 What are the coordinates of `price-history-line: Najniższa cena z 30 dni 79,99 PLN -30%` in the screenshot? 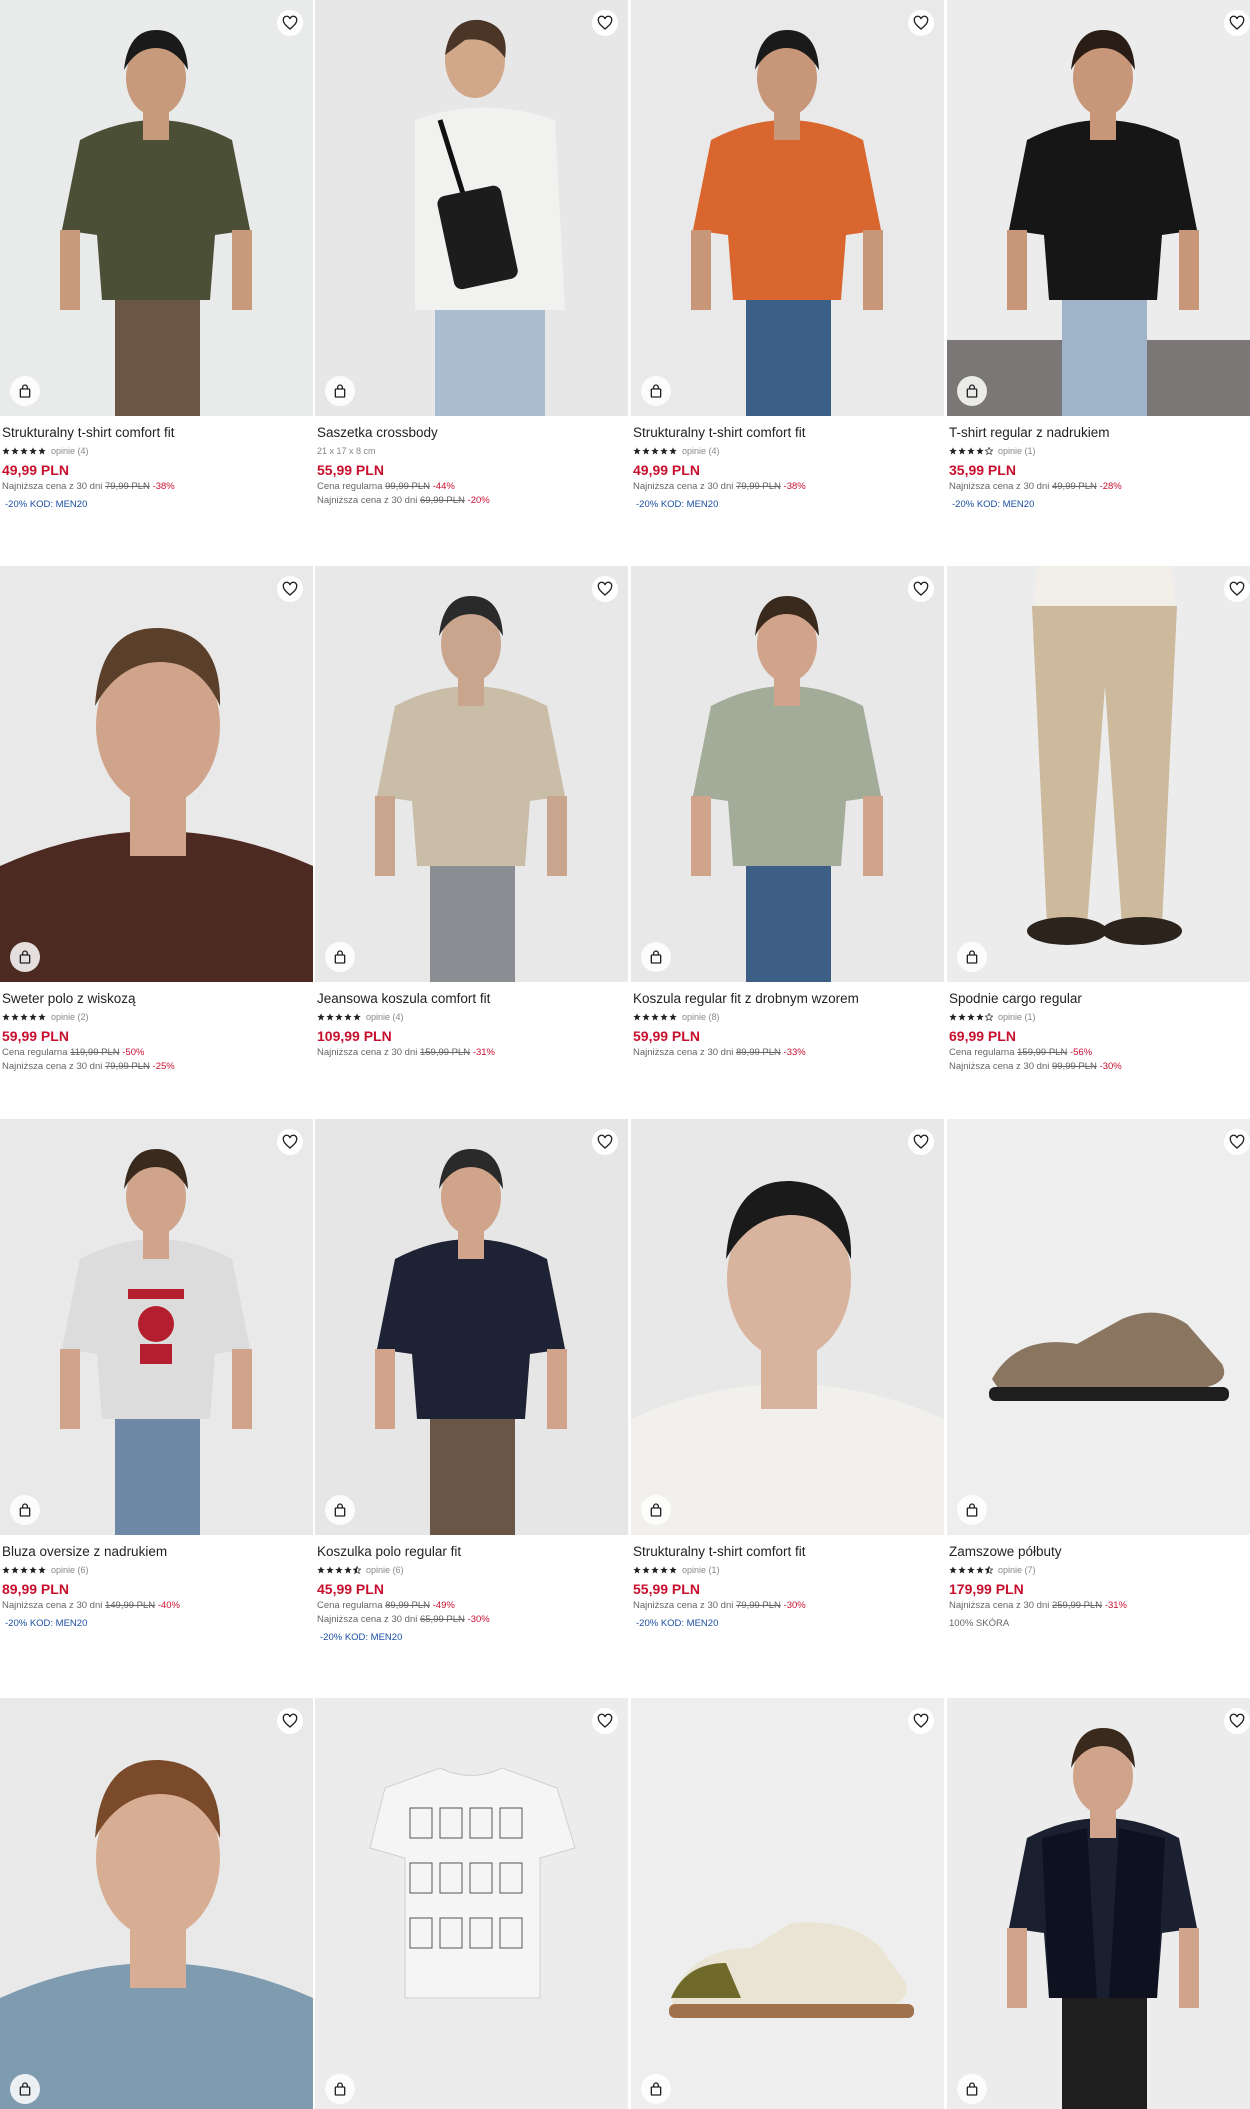 It's located at (719, 1605).